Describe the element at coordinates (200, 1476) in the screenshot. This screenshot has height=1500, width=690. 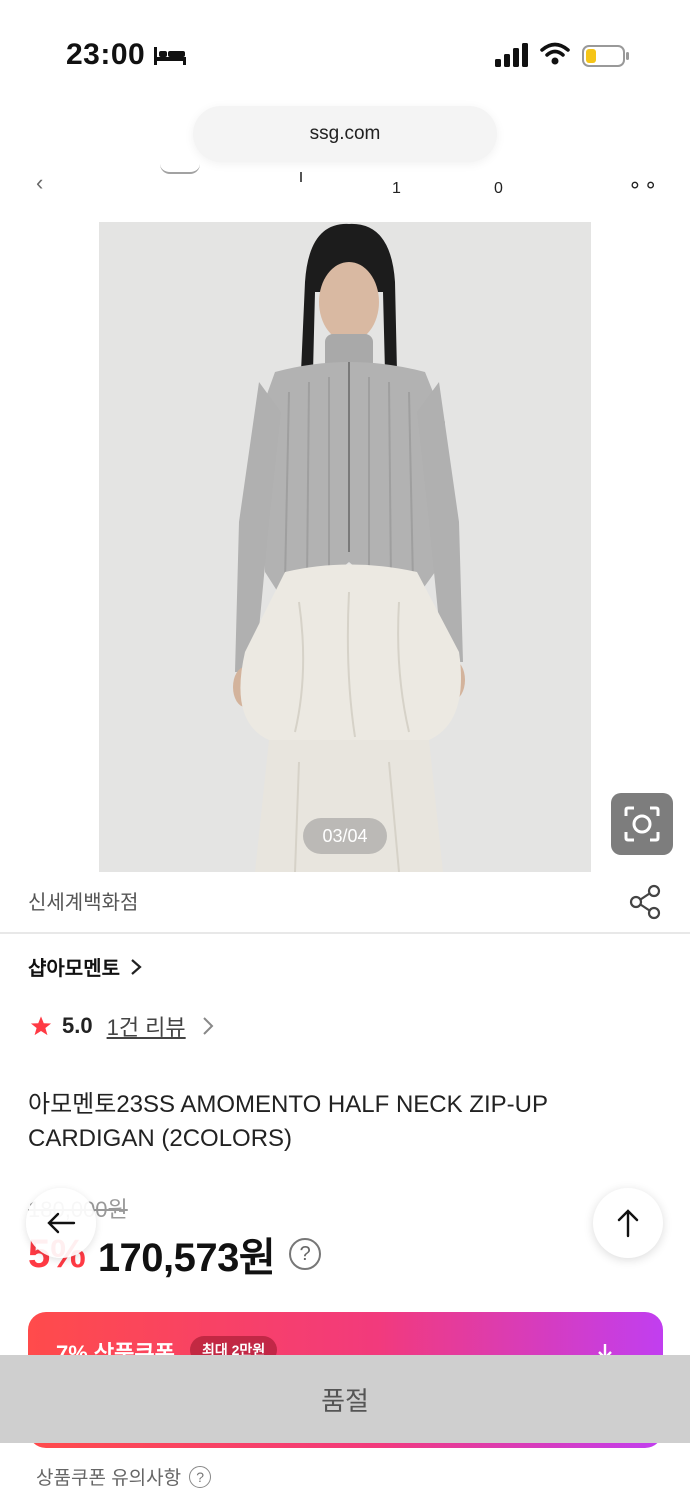
I see `notice-help-icon: ?` at that location.